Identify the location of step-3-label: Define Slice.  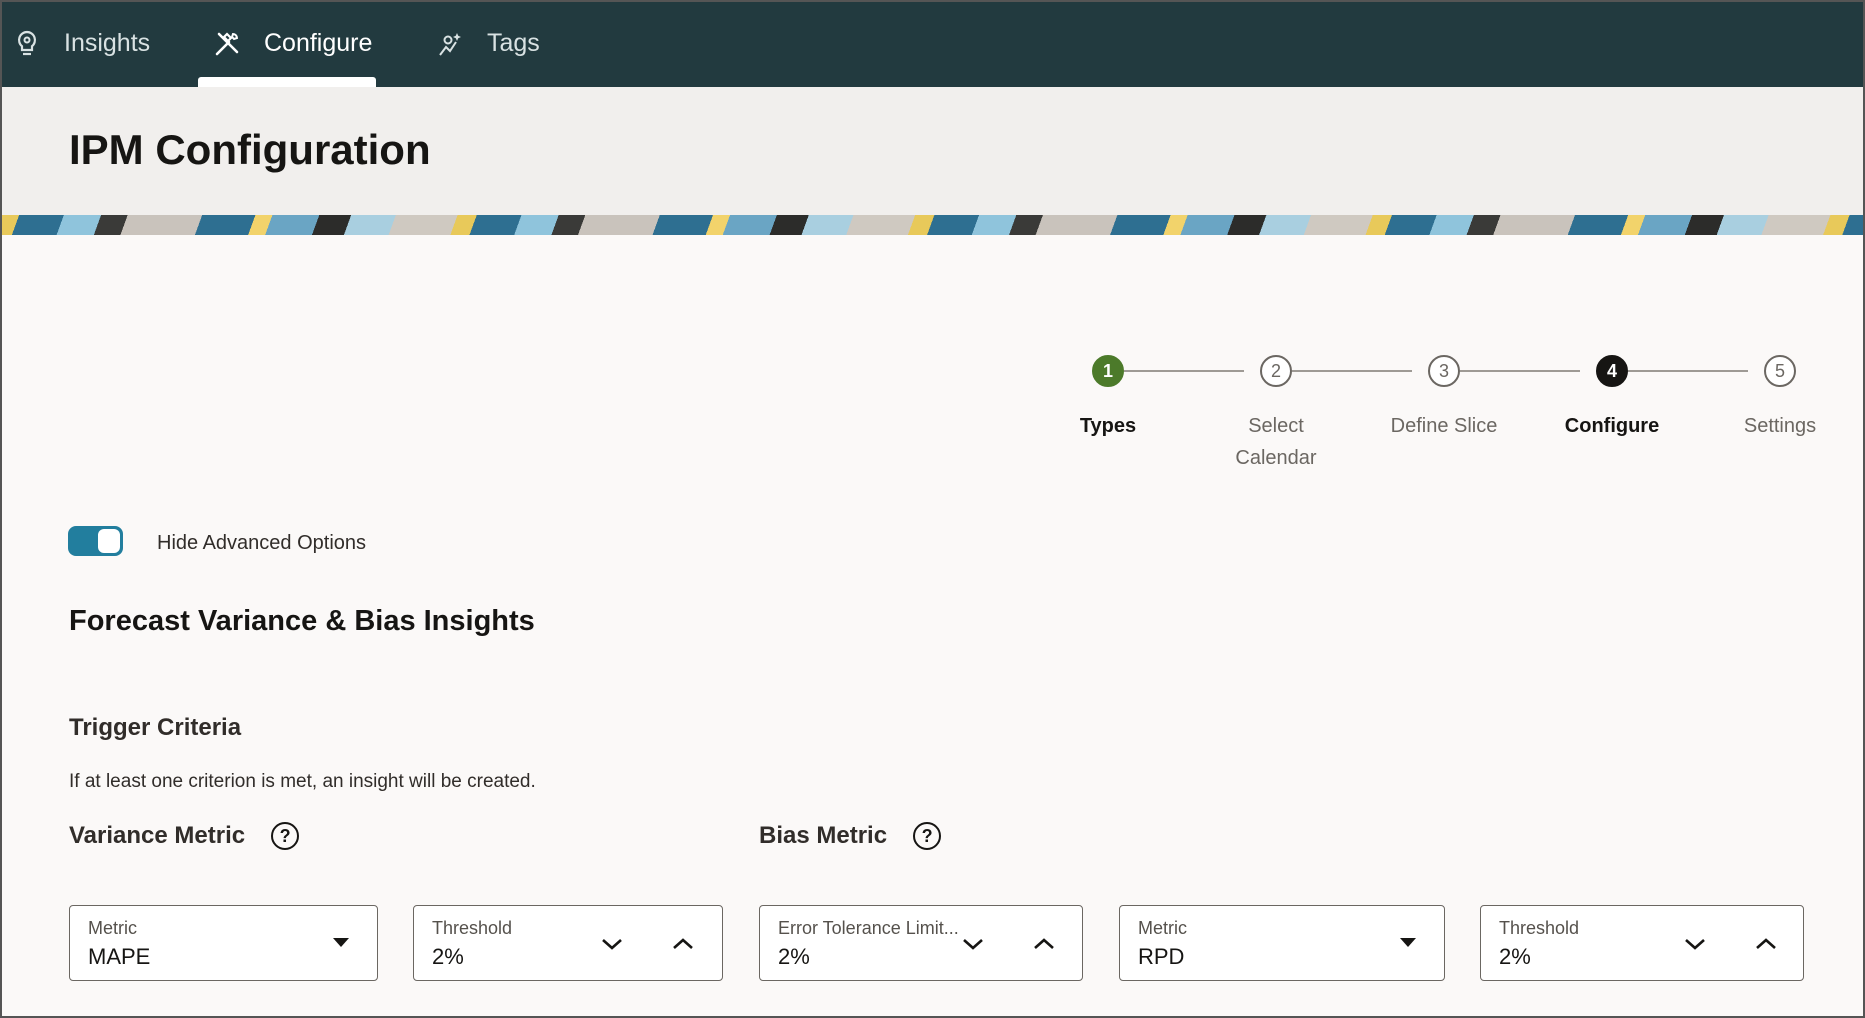
(1444, 426).